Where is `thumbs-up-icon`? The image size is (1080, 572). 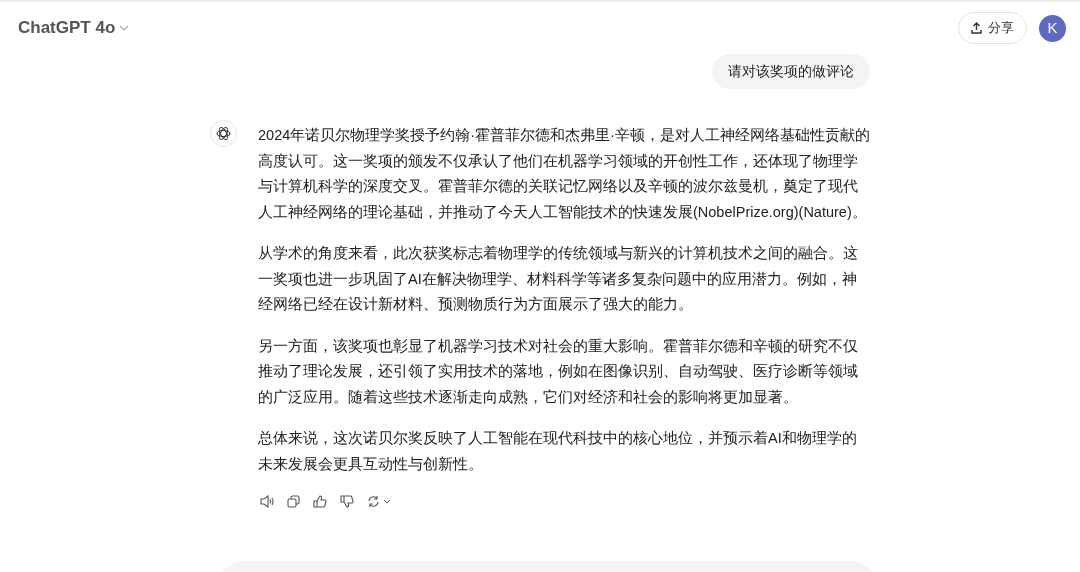
thumbs-up-icon is located at coordinates (320, 501).